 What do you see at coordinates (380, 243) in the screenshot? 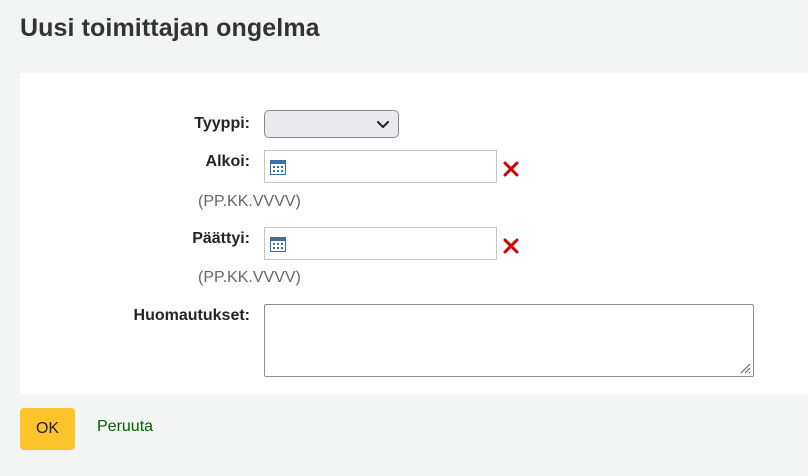
I see `ended-date-input` at bounding box center [380, 243].